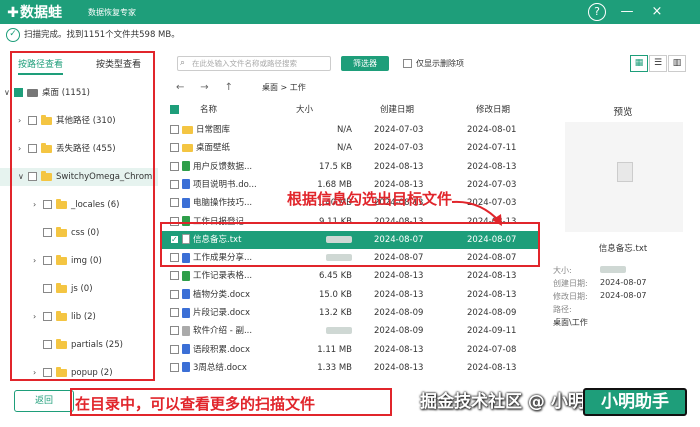  Describe the element at coordinates (623, 295) in the screenshot. I see `preview-modified-value: 2024-08-07` at that location.